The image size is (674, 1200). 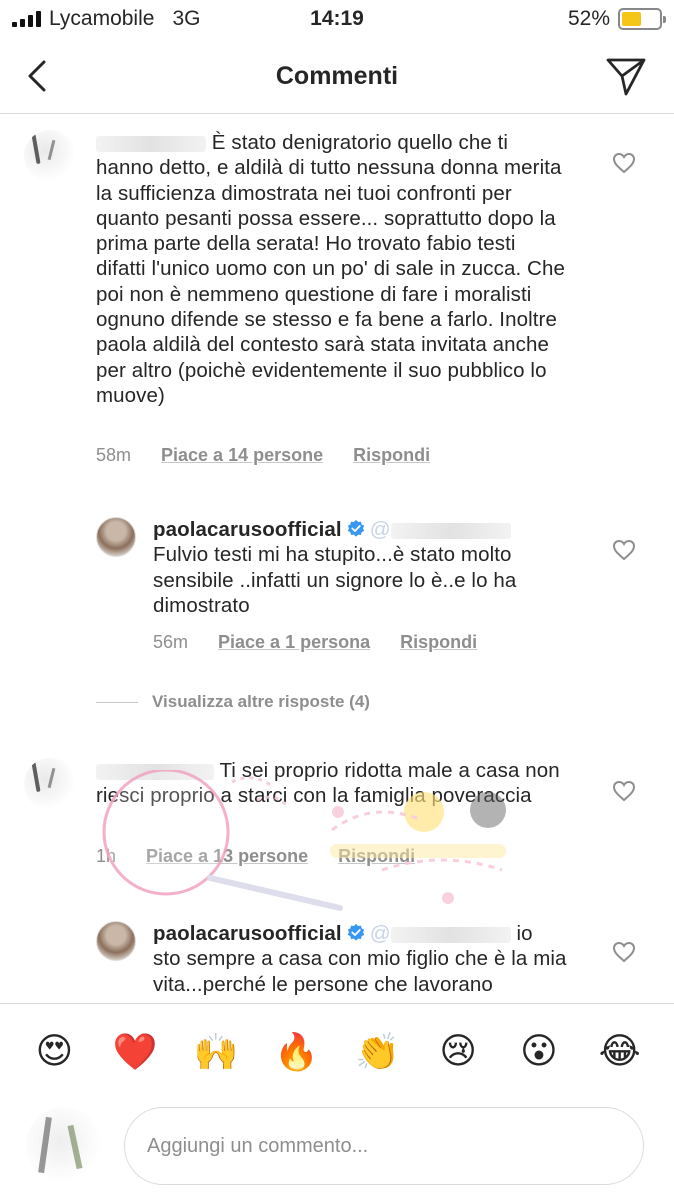 I want to click on view-more-label: Visualizza altre risposte (4), so click(x=261, y=701).